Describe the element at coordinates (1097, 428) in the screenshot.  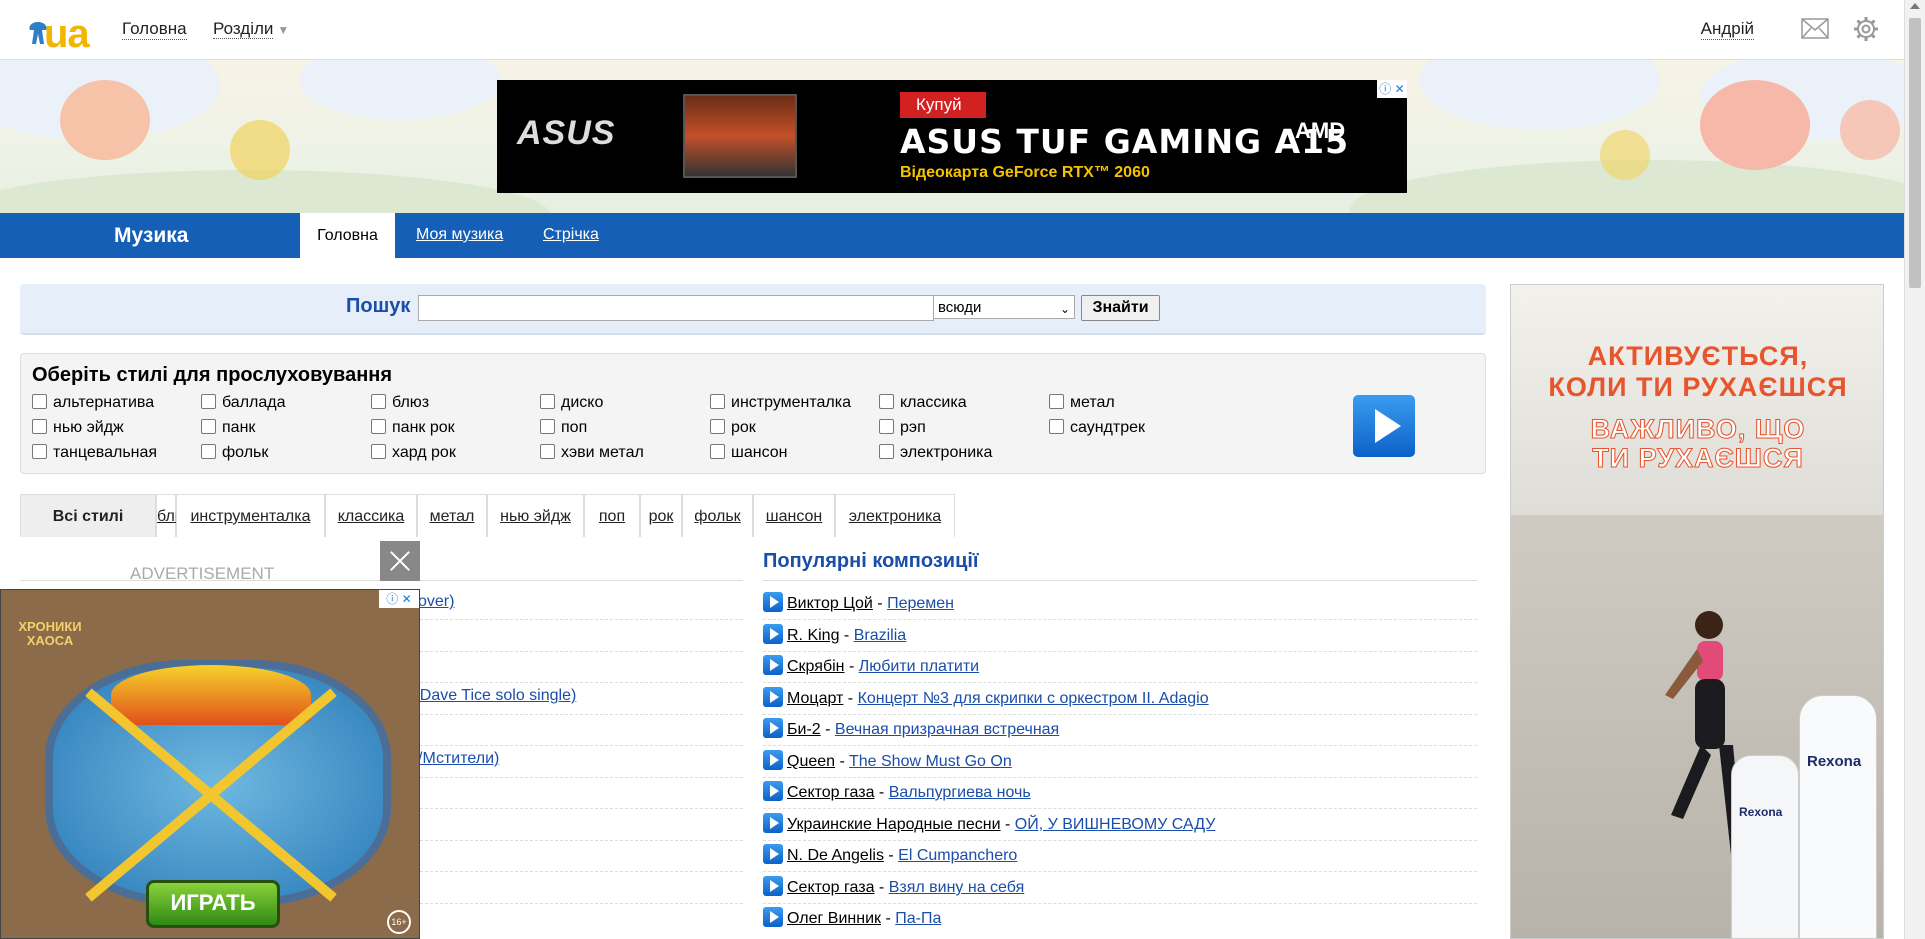
I see `style-checkbox: саундтрек` at that location.